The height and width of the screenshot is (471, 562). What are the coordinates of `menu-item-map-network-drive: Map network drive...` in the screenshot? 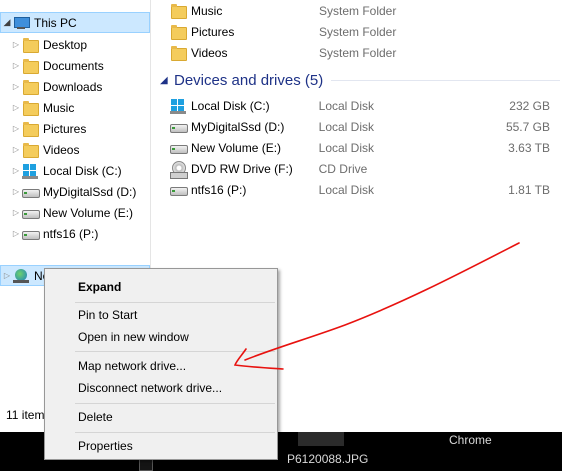 It's located at (132, 366).